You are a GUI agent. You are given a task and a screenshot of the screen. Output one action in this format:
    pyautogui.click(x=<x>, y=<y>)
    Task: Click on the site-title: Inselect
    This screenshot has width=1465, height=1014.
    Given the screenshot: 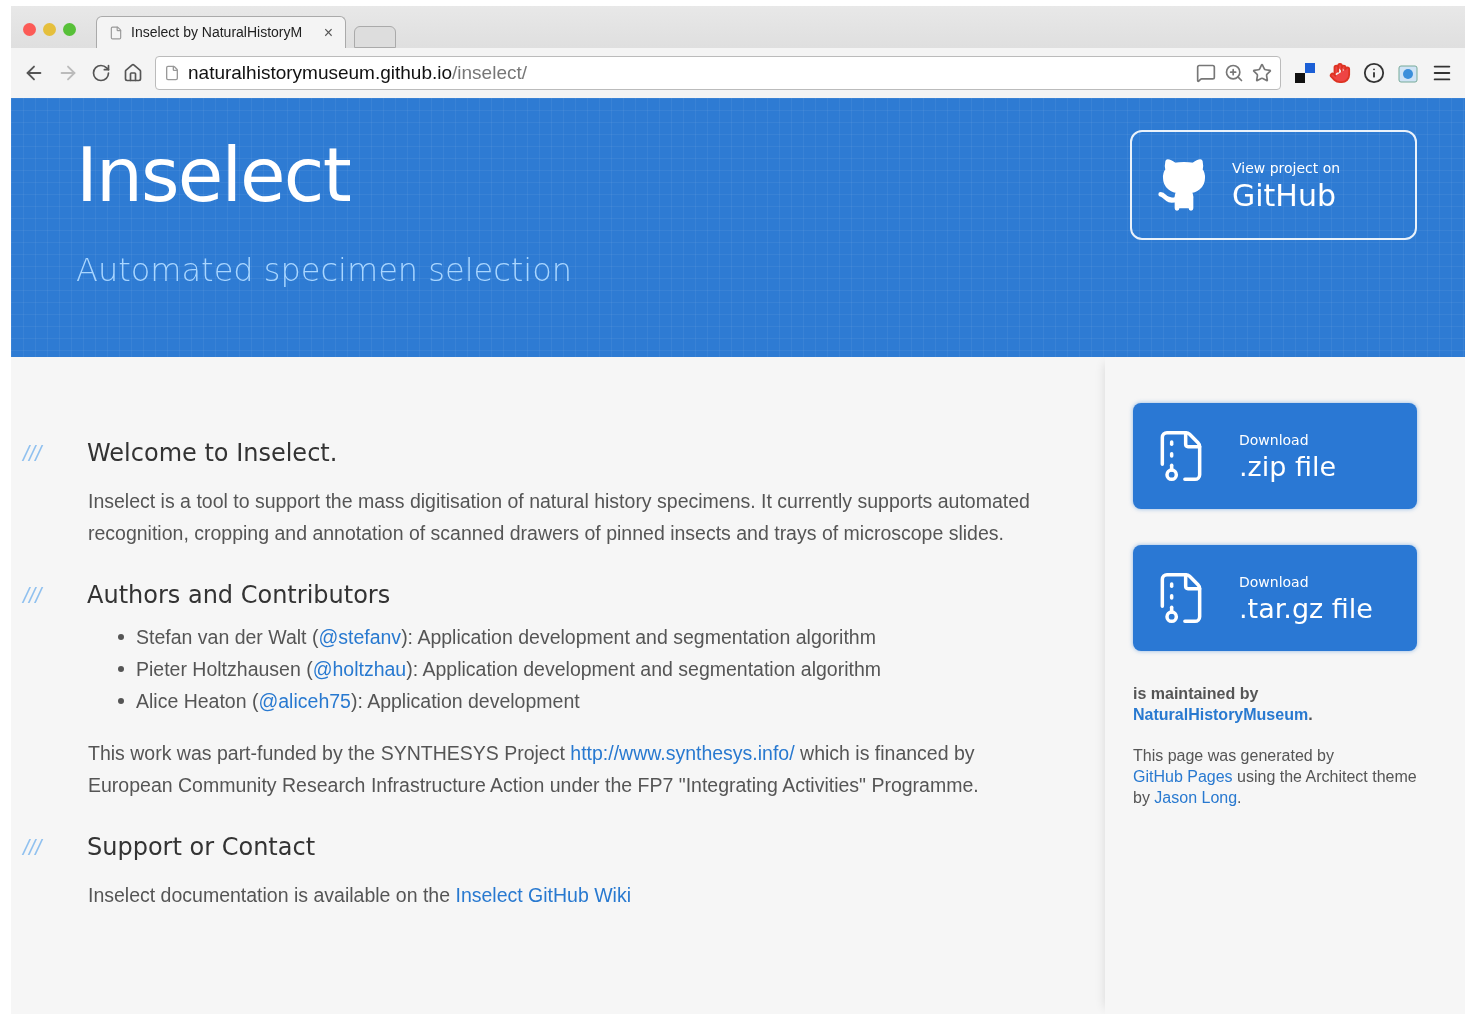 What is the action you would take?
    pyautogui.click(x=213, y=175)
    